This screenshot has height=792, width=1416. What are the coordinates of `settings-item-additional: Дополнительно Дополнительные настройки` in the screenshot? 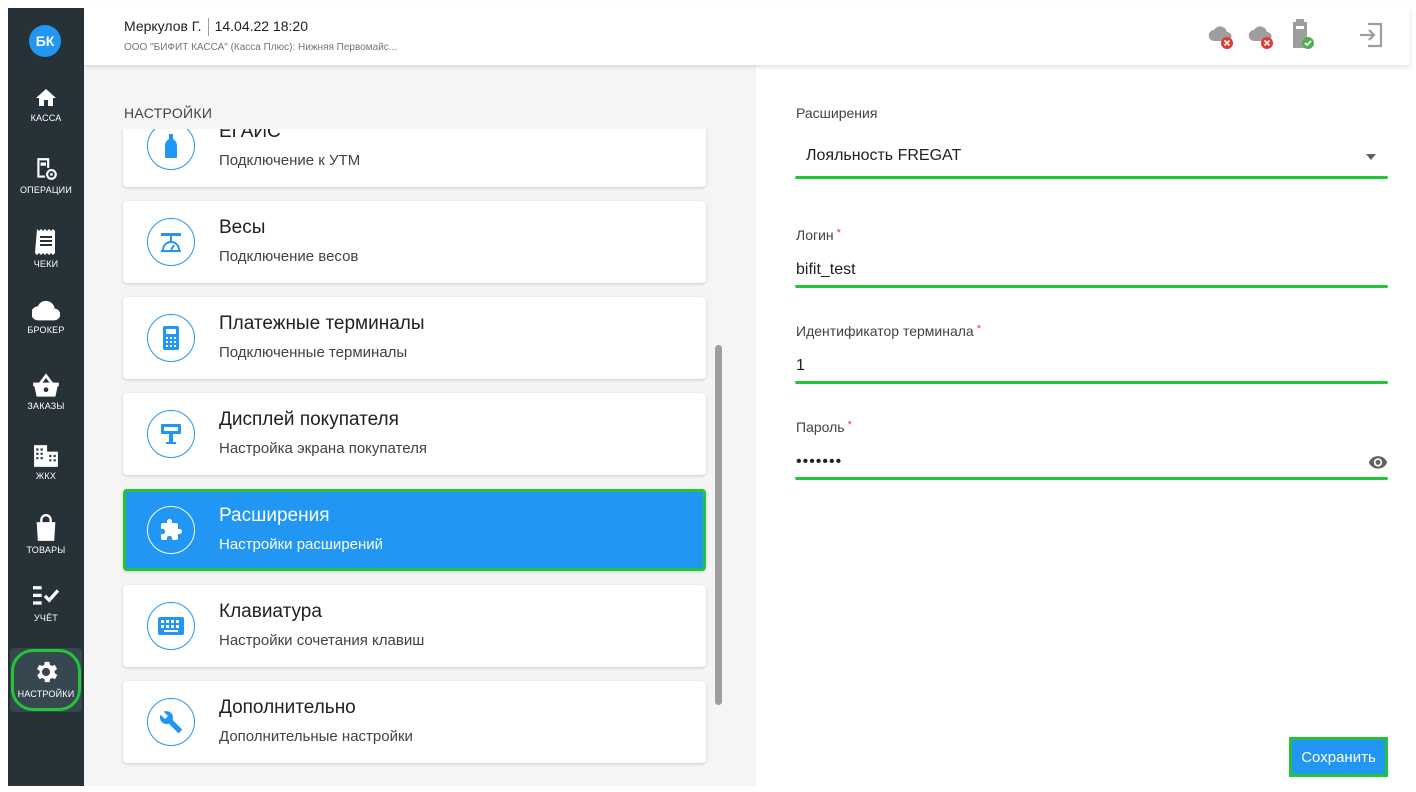 It's located at (414, 722).